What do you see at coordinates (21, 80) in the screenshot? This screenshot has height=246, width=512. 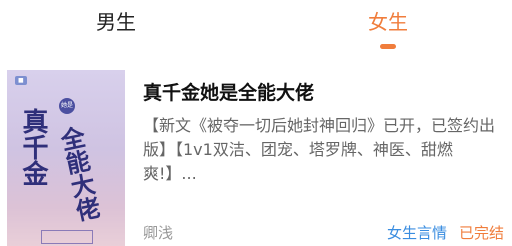 I see `publisher-logo: ■` at bounding box center [21, 80].